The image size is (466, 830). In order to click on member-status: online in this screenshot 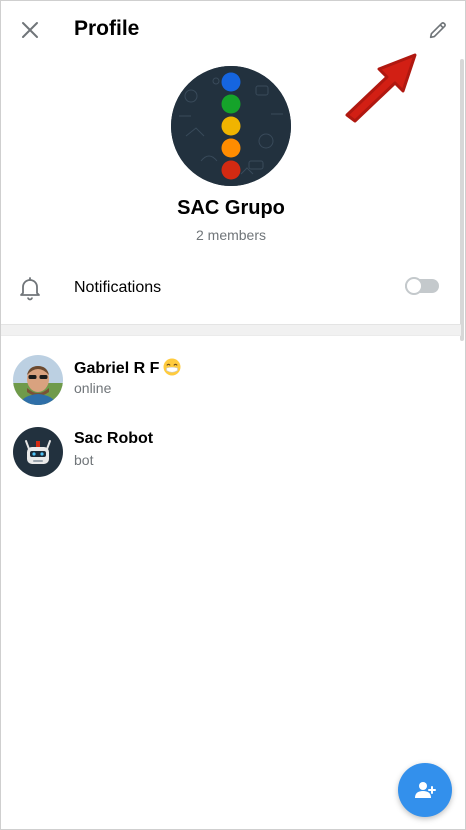, I will do `click(93, 388)`.